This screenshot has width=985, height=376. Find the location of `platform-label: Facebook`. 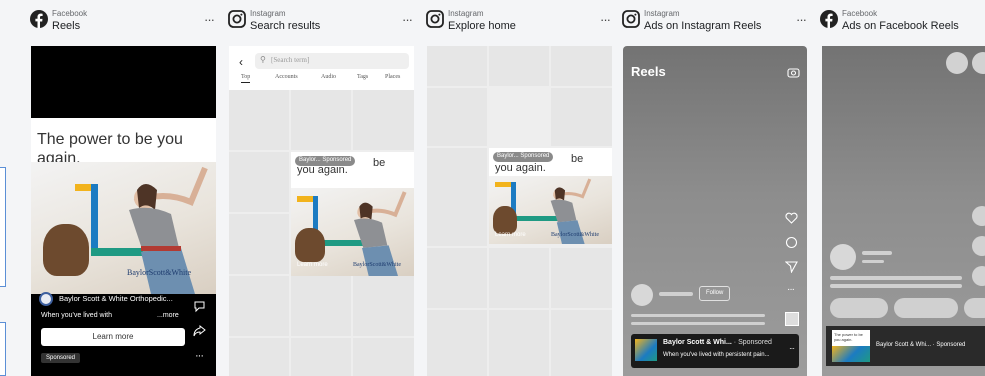

platform-label: Facebook is located at coordinates (70, 13).